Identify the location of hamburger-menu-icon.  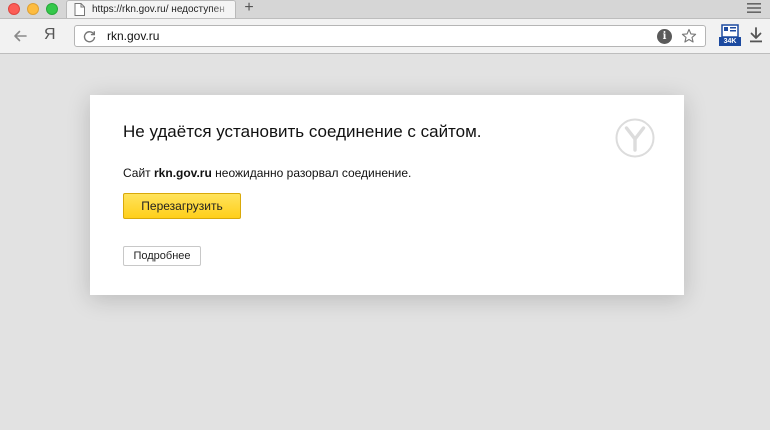
(754, 8).